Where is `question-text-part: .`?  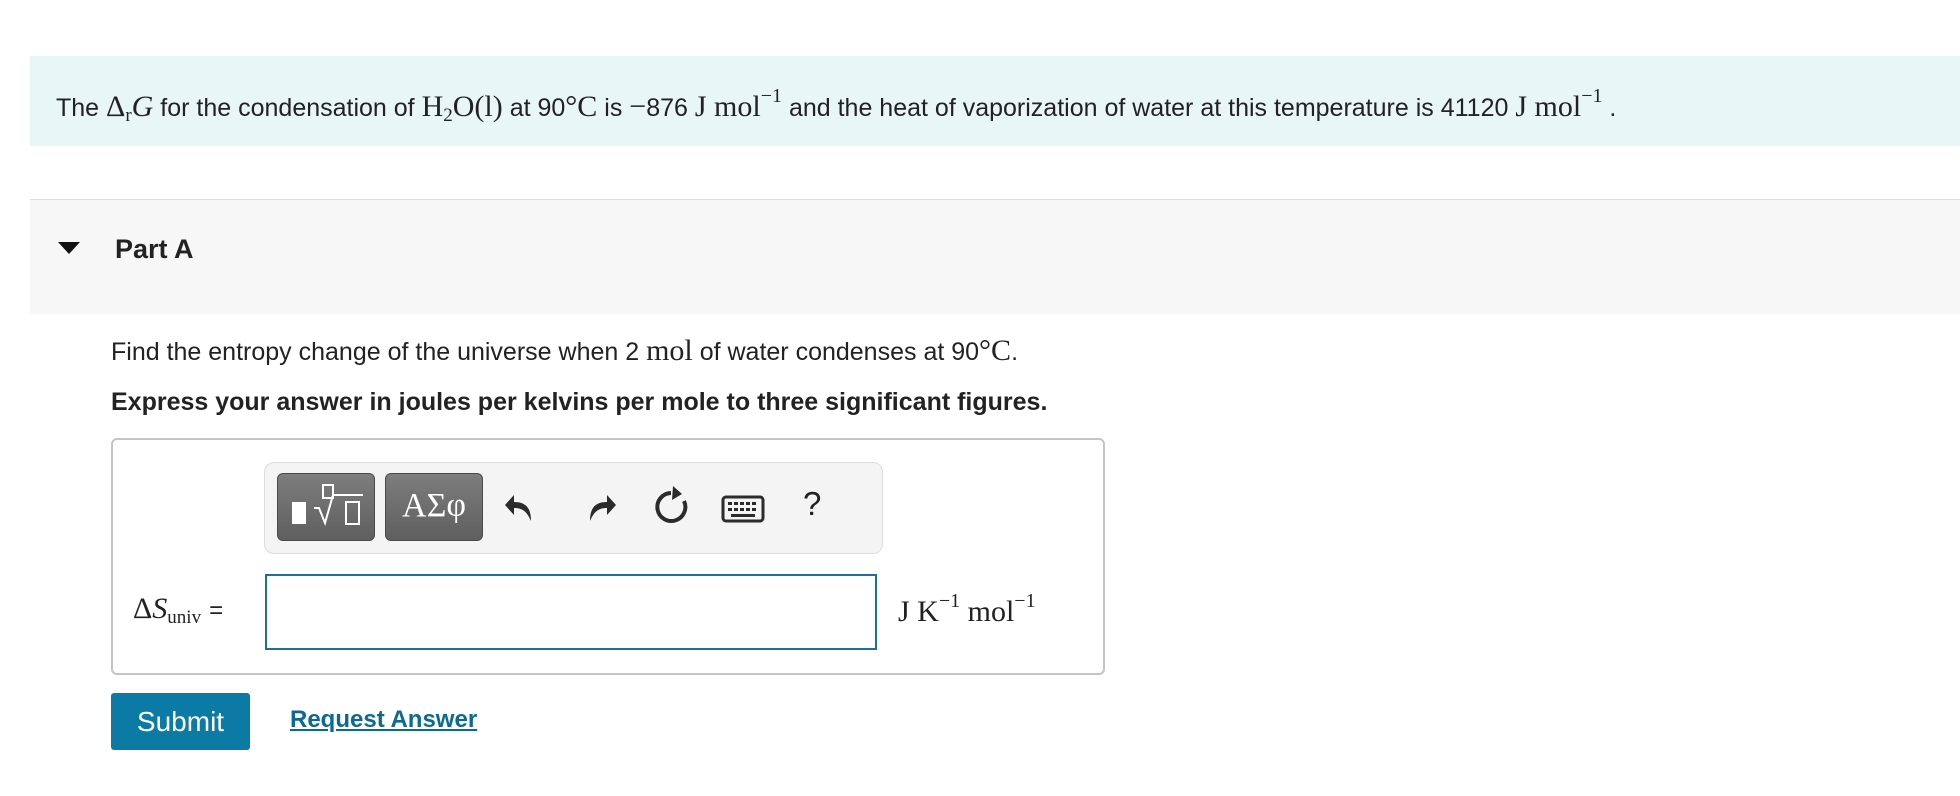 question-text-part: . is located at coordinates (1015, 352).